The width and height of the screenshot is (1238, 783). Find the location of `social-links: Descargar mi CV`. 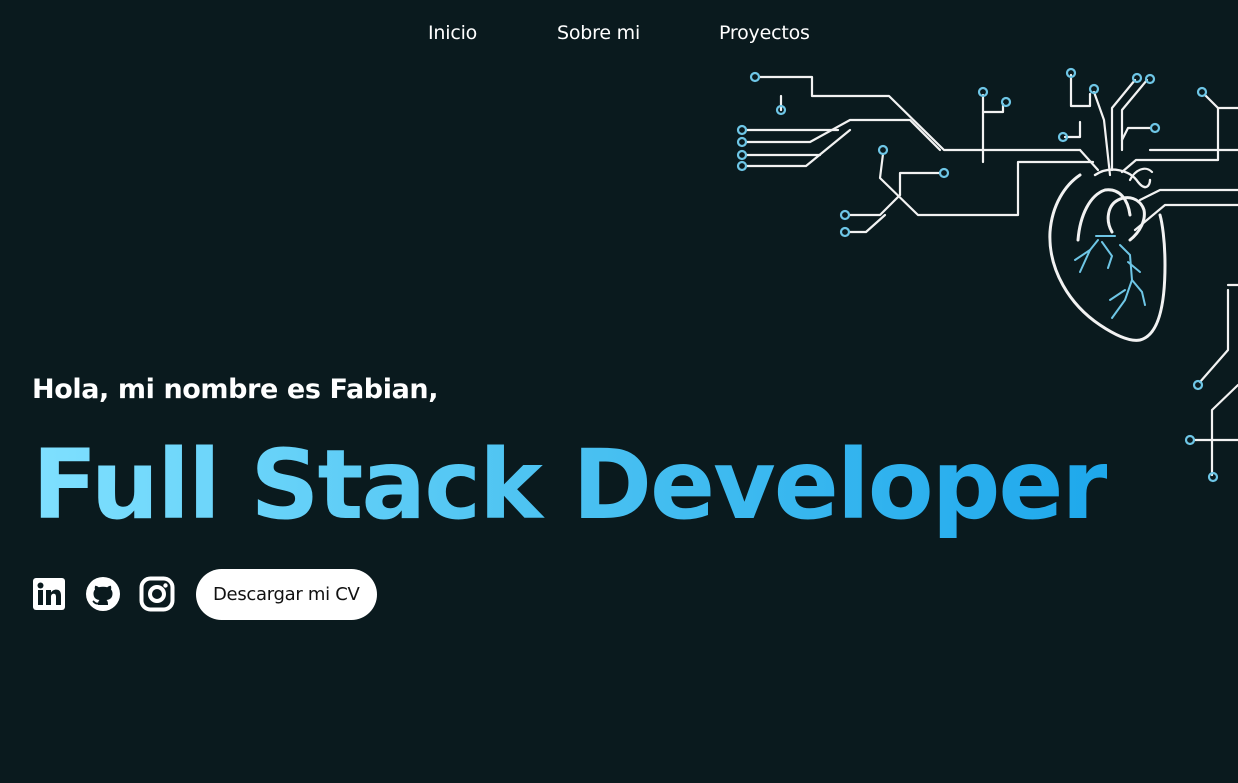

social-links: Descargar mi CV is located at coordinates (203, 594).